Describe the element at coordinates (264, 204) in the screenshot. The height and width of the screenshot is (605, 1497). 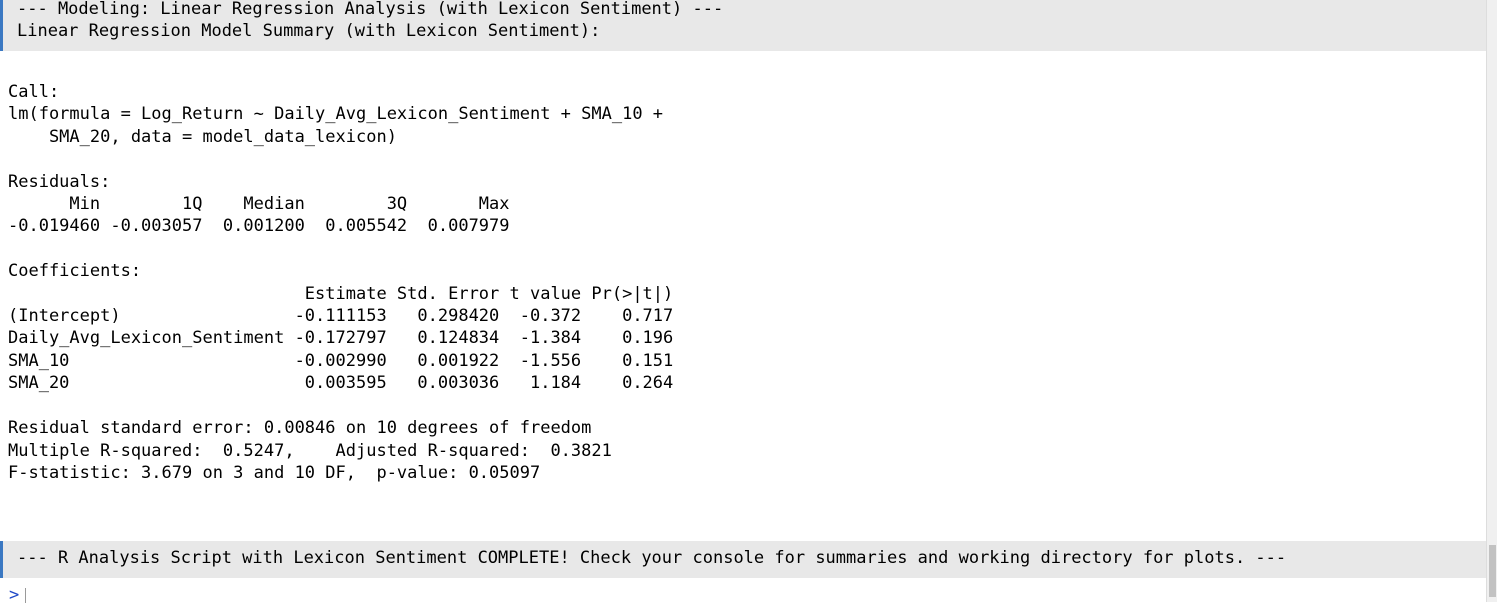
I see `output-line: Min 1Q Median 3Q Max` at that location.